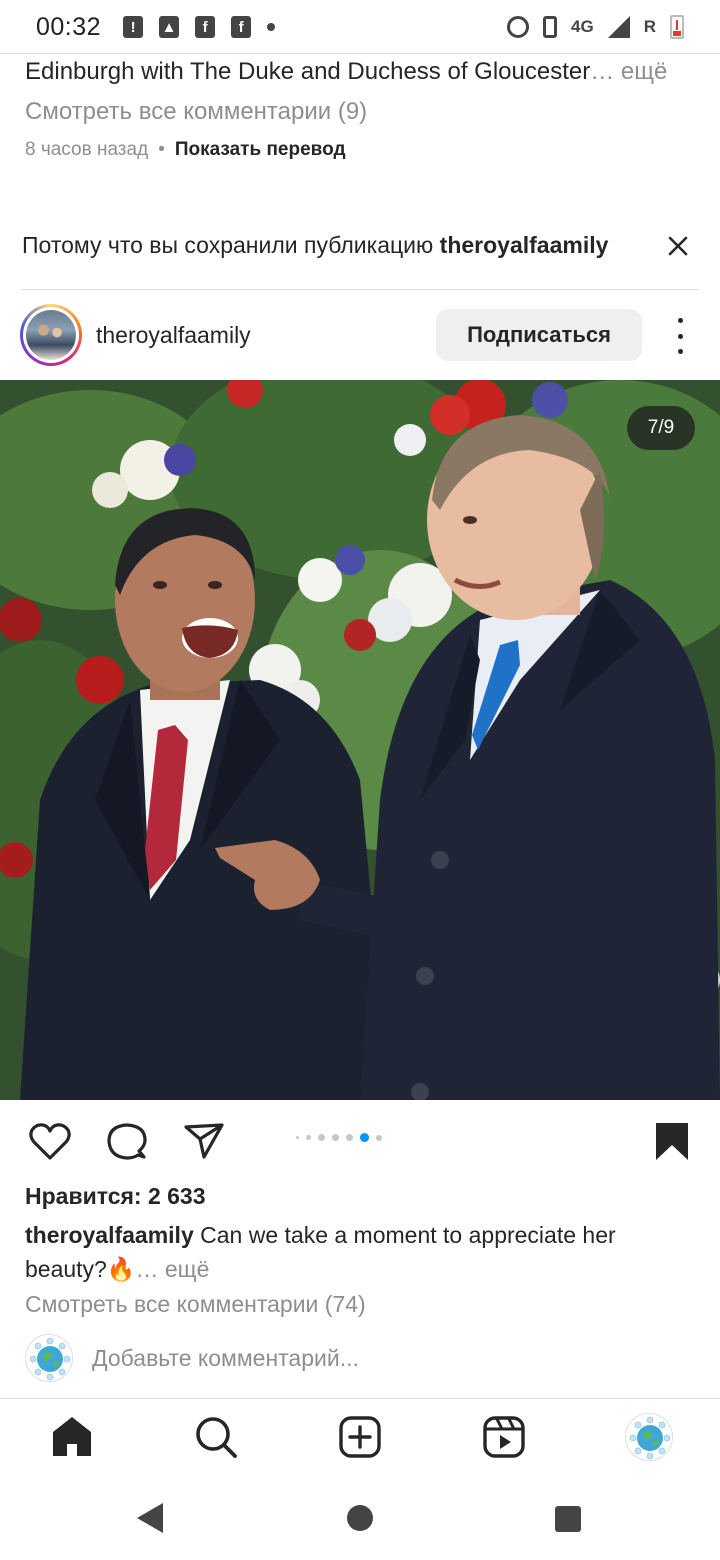 The height and width of the screenshot is (1560, 720). Describe the element at coordinates (69, 26) in the screenshot. I see `status-time: 00:32` at that location.